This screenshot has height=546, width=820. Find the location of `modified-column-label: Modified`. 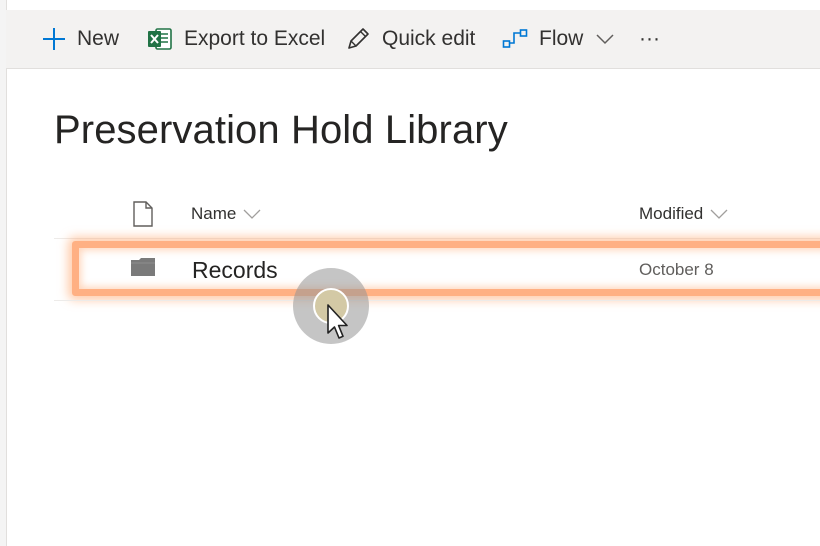

modified-column-label: Modified is located at coordinates (671, 213).